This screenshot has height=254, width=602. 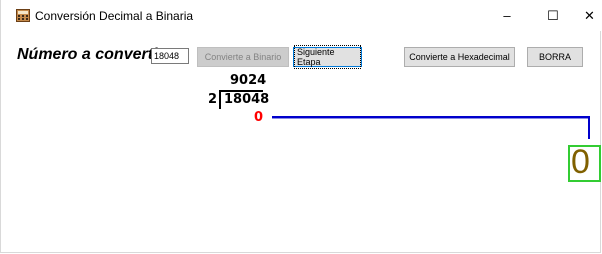 What do you see at coordinates (589, 127) in the screenshot?
I see `connector-vertical` at bounding box center [589, 127].